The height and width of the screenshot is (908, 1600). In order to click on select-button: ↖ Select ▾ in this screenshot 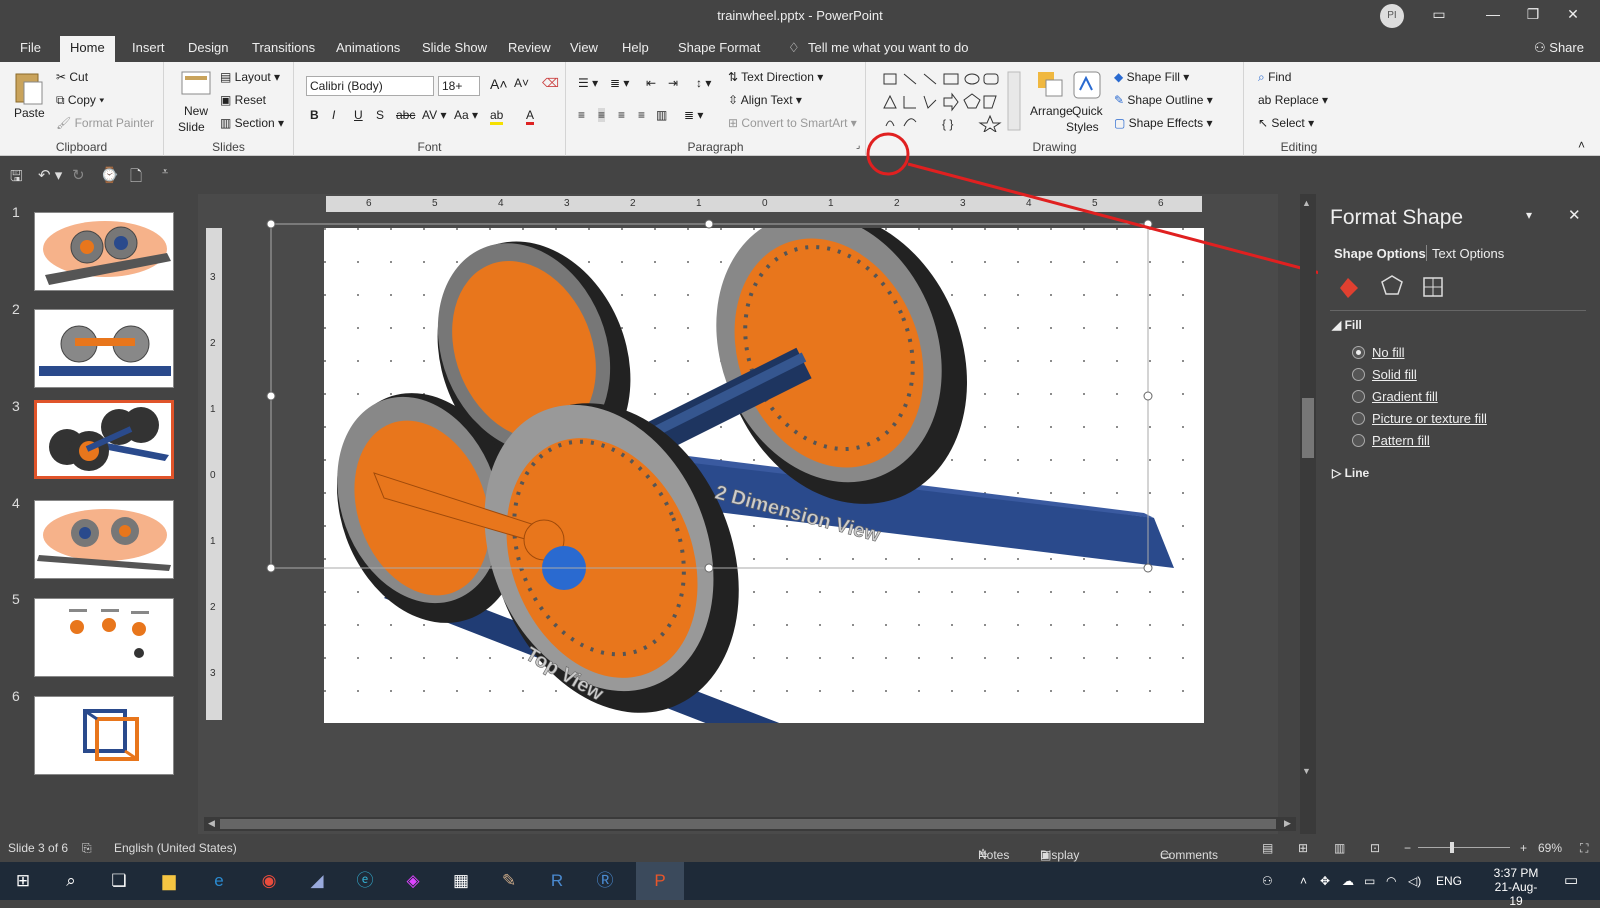, I will do `click(1286, 123)`.